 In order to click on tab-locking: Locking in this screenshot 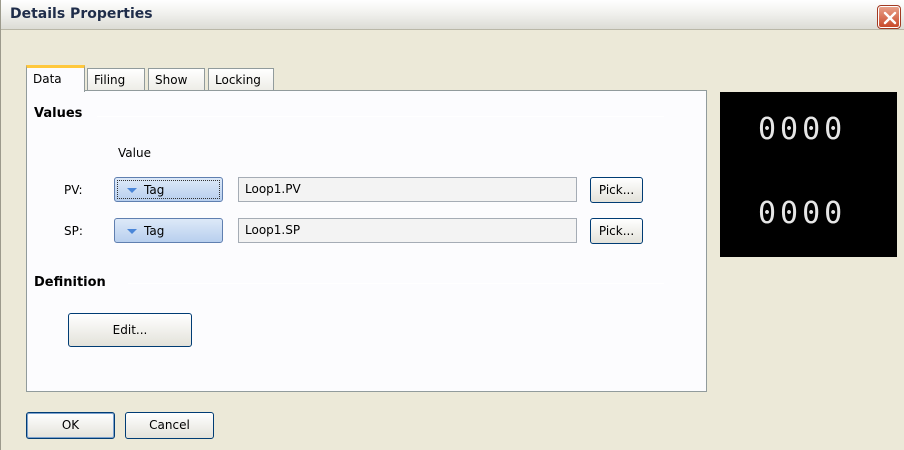, I will do `click(241, 80)`.